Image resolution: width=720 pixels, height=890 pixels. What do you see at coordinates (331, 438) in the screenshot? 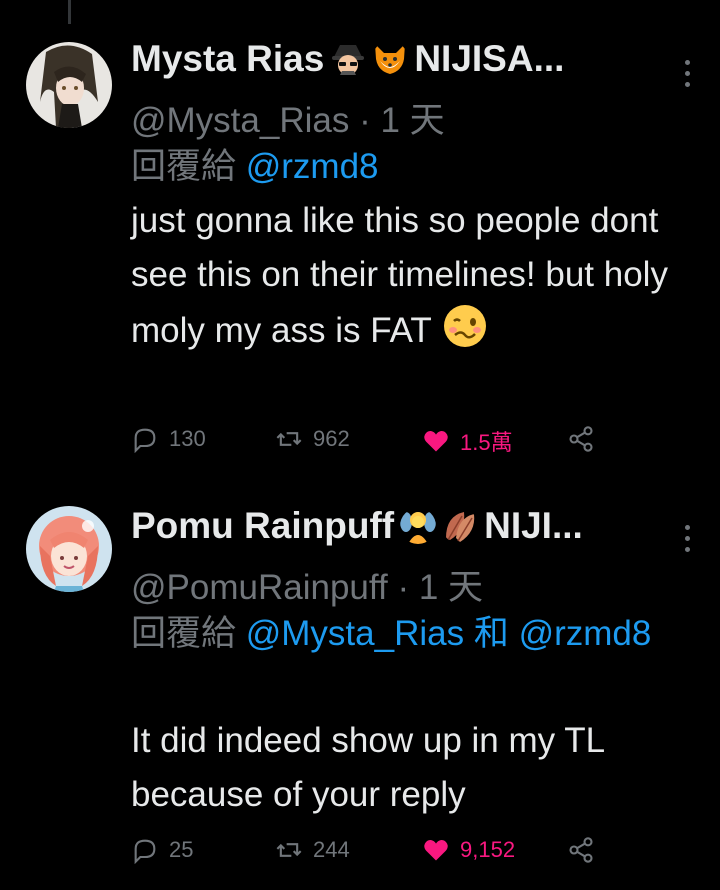
I see `retweet-count: 962` at bounding box center [331, 438].